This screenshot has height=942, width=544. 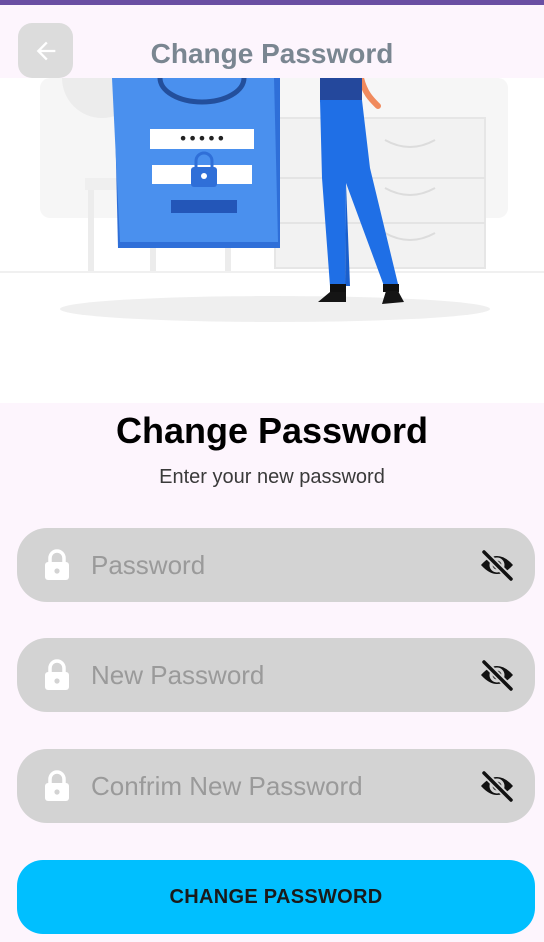 What do you see at coordinates (272, 430) in the screenshot?
I see `page-heading: Change Password` at bounding box center [272, 430].